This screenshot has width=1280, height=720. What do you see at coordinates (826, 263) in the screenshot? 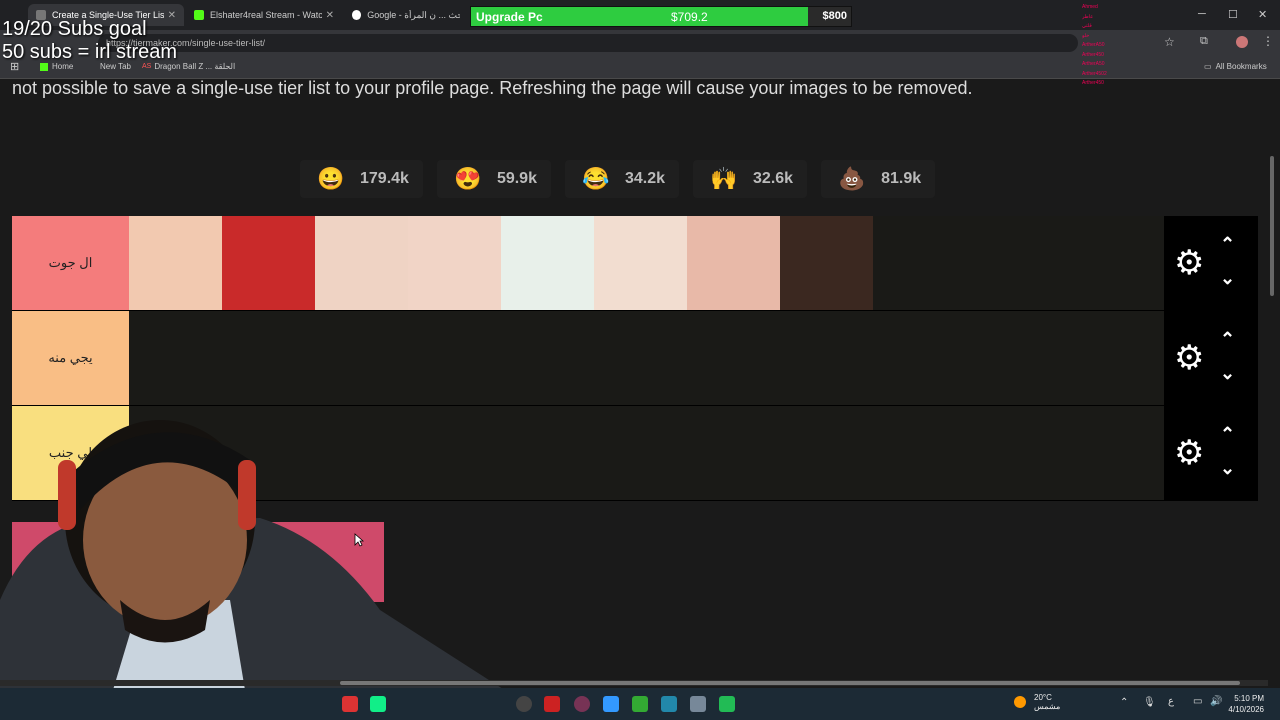
I see `tier-item-woman-portrait` at bounding box center [826, 263].